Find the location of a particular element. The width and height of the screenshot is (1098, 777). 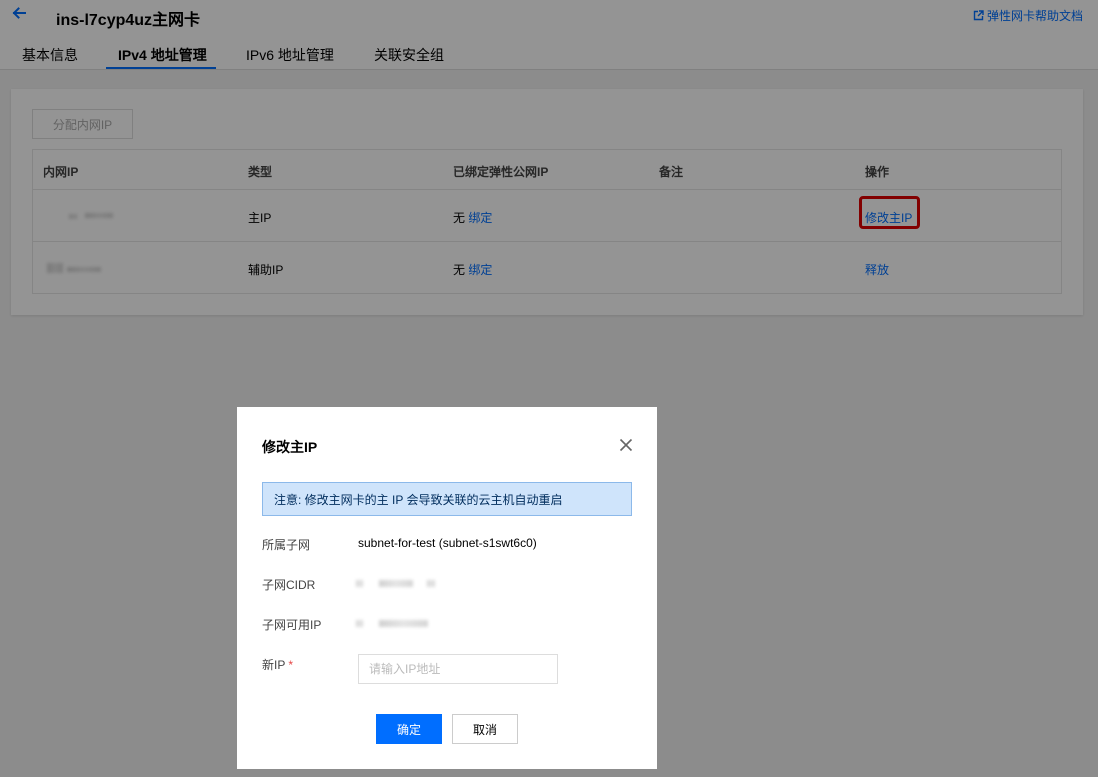

subnet-label: 所属子网 is located at coordinates (286, 545).